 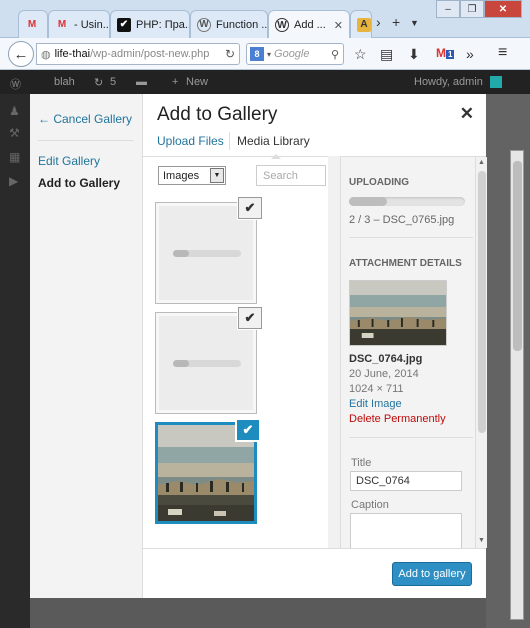 What do you see at coordinates (79, 183) in the screenshot?
I see `menu-item-add-to-gallery: Add to Gallery` at bounding box center [79, 183].